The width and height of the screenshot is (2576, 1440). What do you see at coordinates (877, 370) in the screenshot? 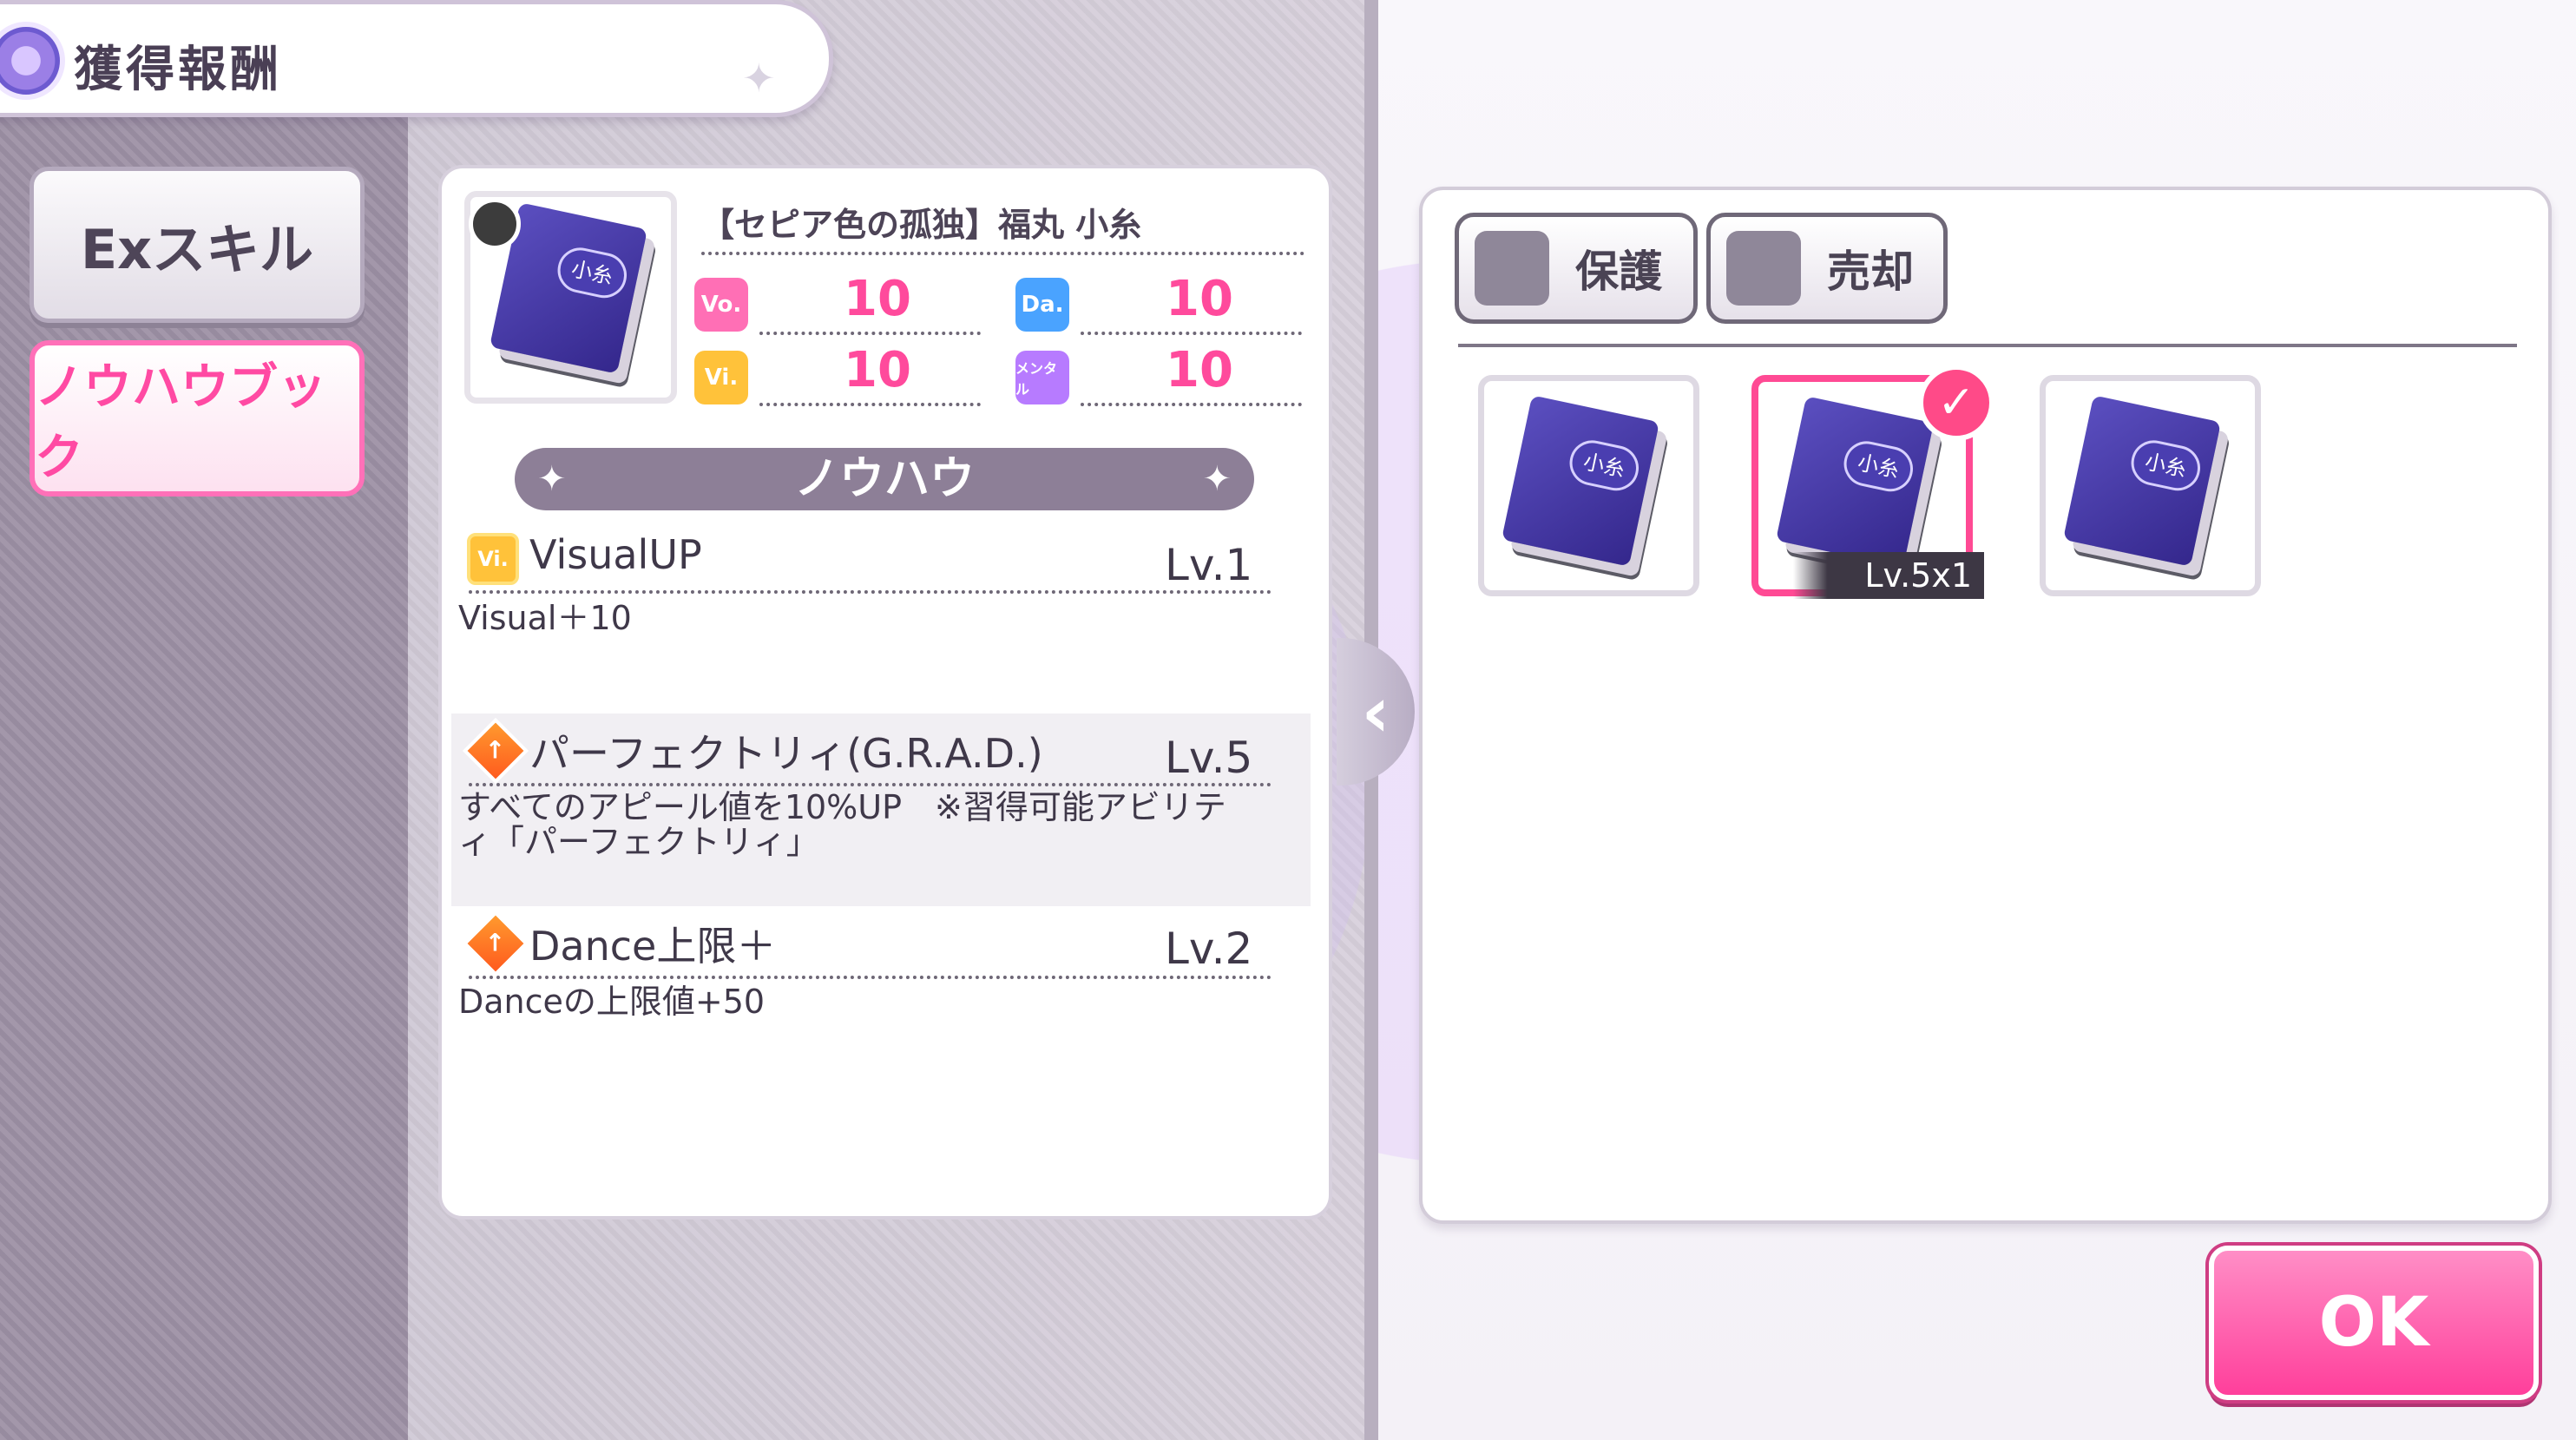
I see `visual-value: 10` at bounding box center [877, 370].